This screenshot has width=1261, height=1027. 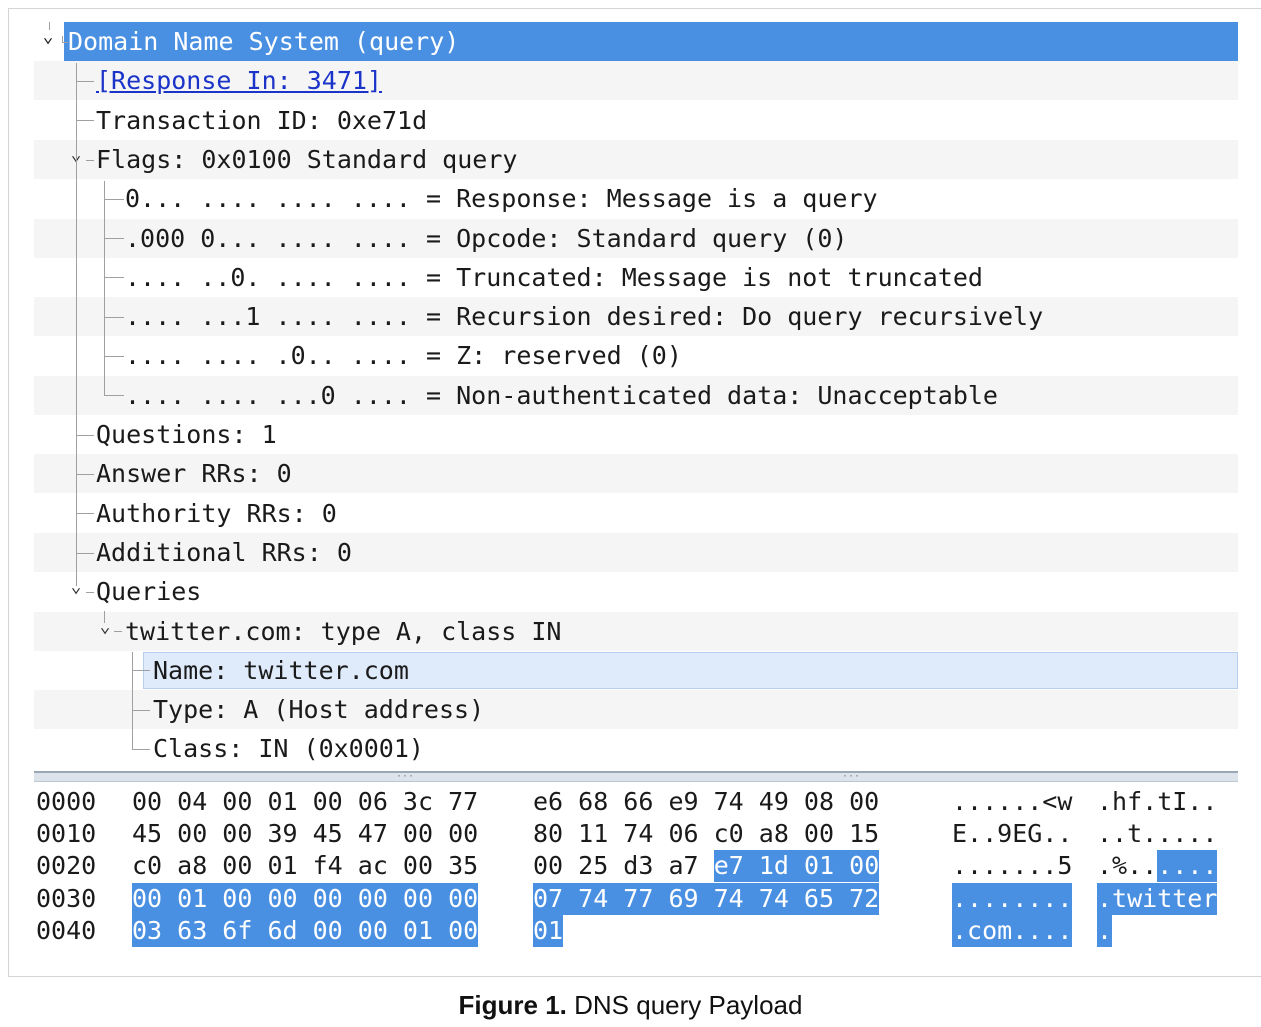 I want to click on tree-row-label: Name: twitter.com, so click(x=281, y=670).